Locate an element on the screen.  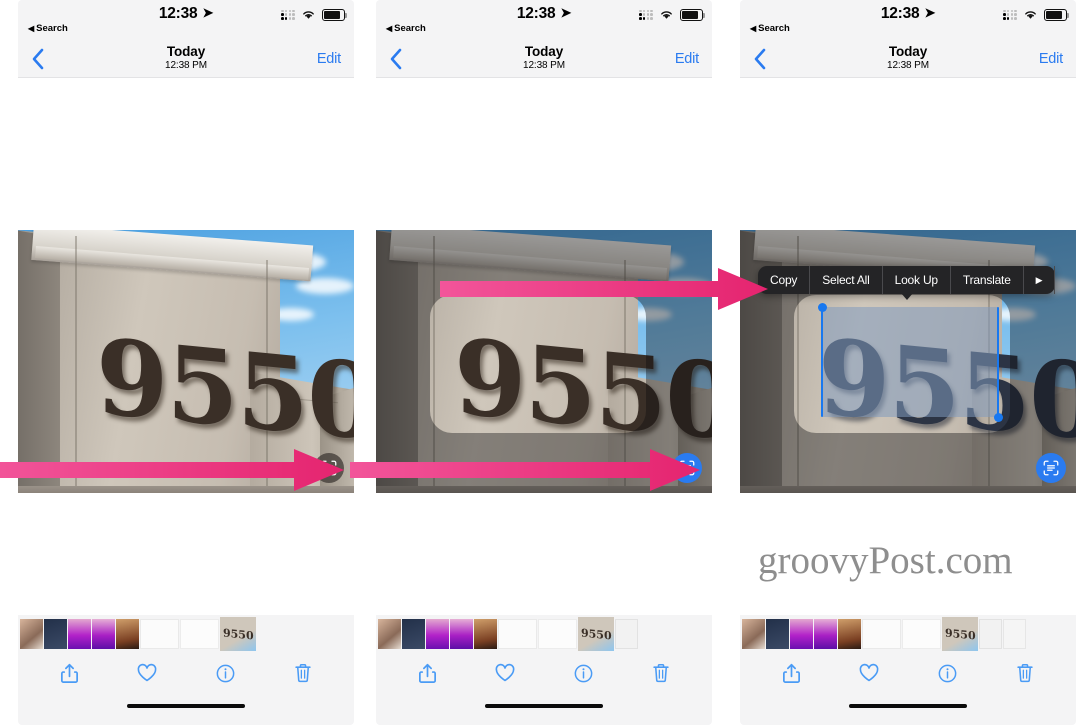
photo-filmstrip-3: 9550 is located at coordinates (908, 634).